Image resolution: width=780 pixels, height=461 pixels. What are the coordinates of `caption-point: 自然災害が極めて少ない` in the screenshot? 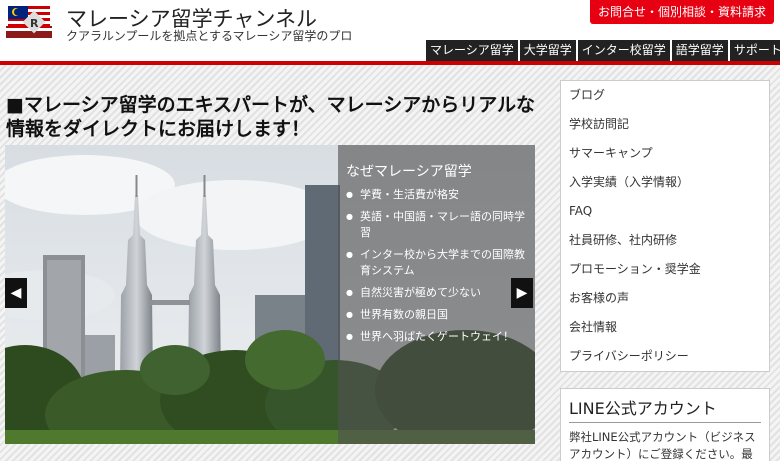 It's located at (437, 293).